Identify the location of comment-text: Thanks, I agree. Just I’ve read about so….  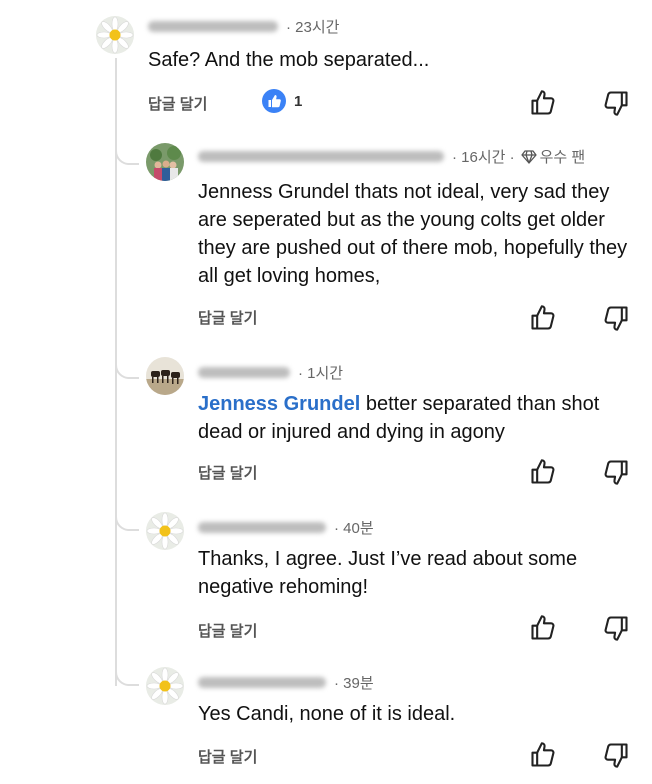
(388, 573).